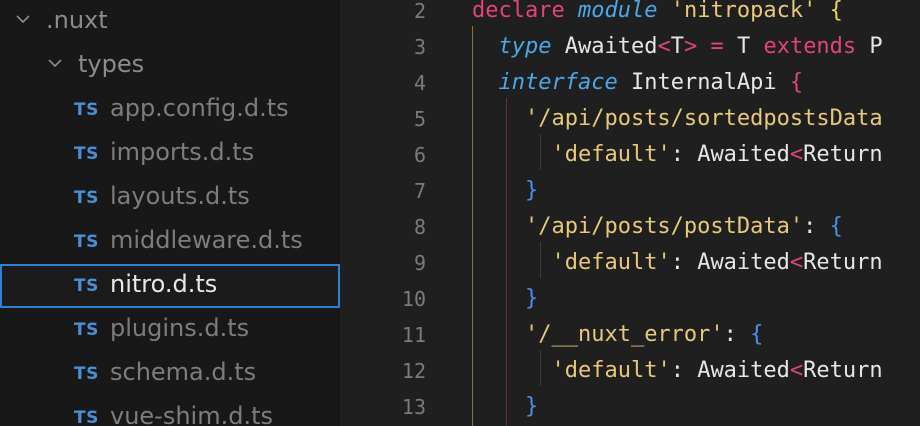  Describe the element at coordinates (77, 20) in the screenshot. I see `folder-label: .nuxt` at that location.